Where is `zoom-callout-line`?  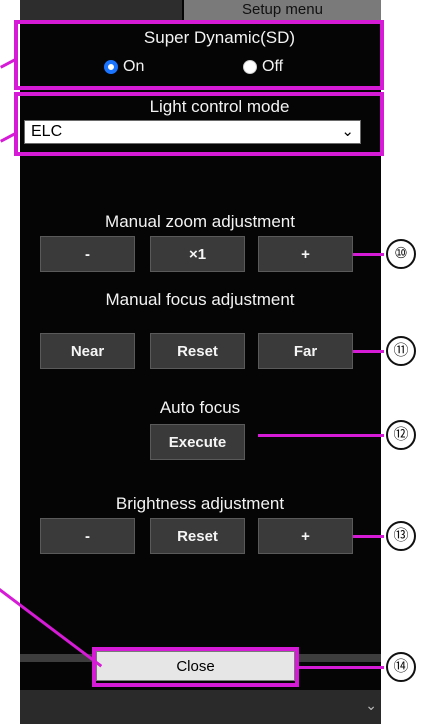 zoom-callout-line is located at coordinates (368, 254).